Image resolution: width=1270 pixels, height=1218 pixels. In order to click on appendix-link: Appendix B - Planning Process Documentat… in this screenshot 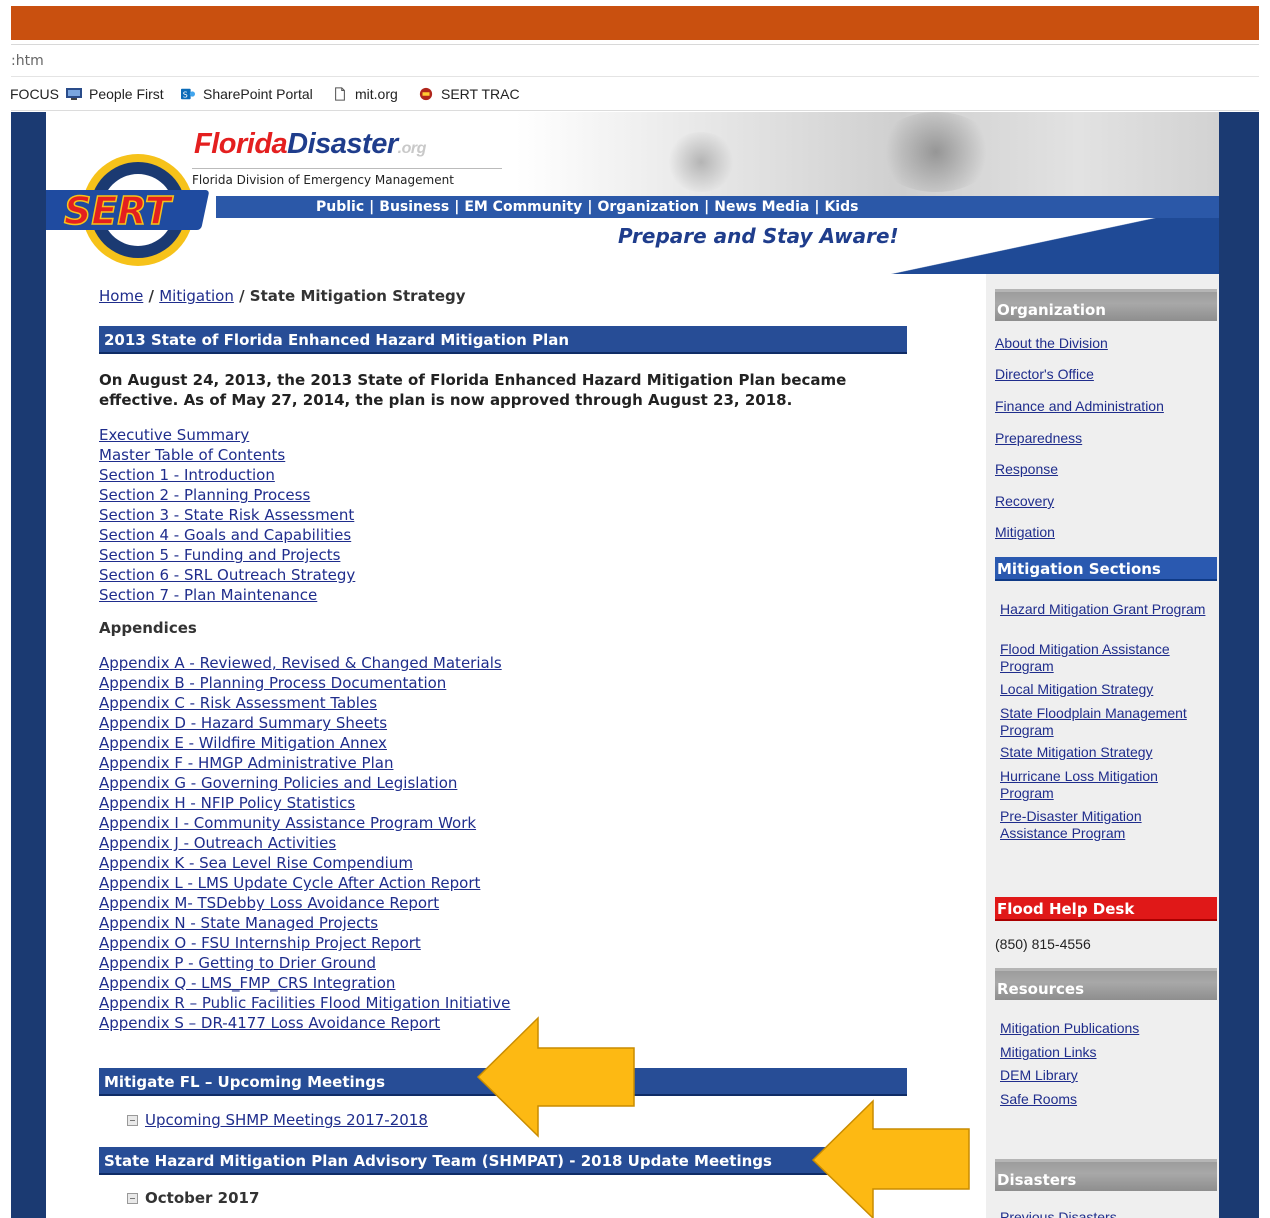, I will do `click(272, 683)`.